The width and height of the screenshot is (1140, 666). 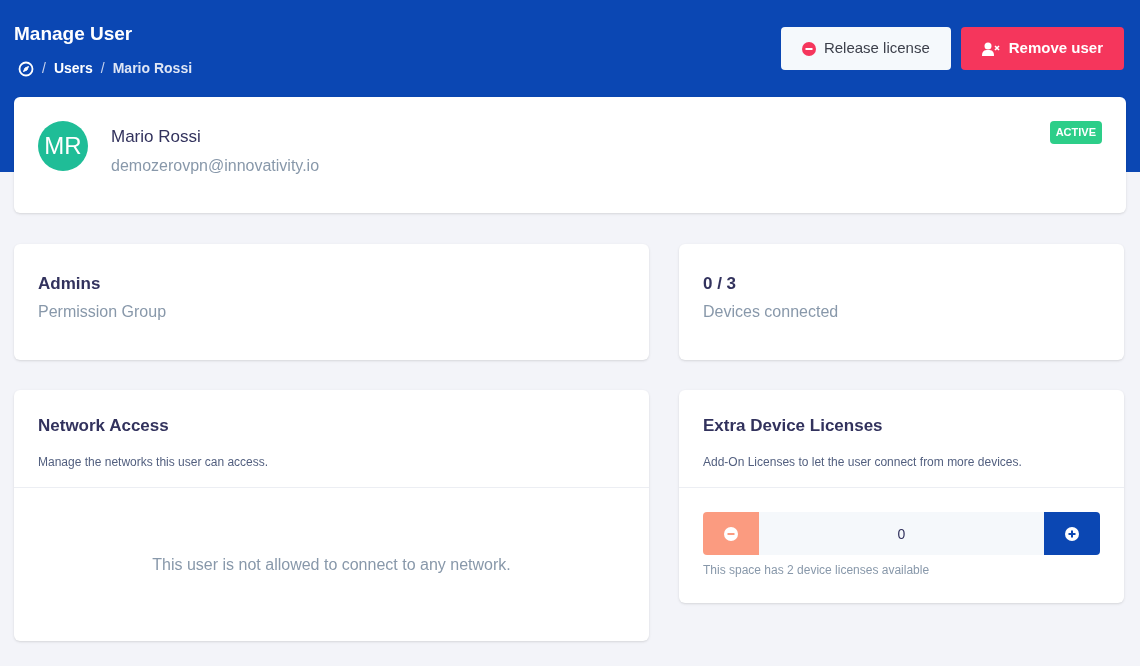 I want to click on plus-circle-icon, so click(x=1072, y=533).